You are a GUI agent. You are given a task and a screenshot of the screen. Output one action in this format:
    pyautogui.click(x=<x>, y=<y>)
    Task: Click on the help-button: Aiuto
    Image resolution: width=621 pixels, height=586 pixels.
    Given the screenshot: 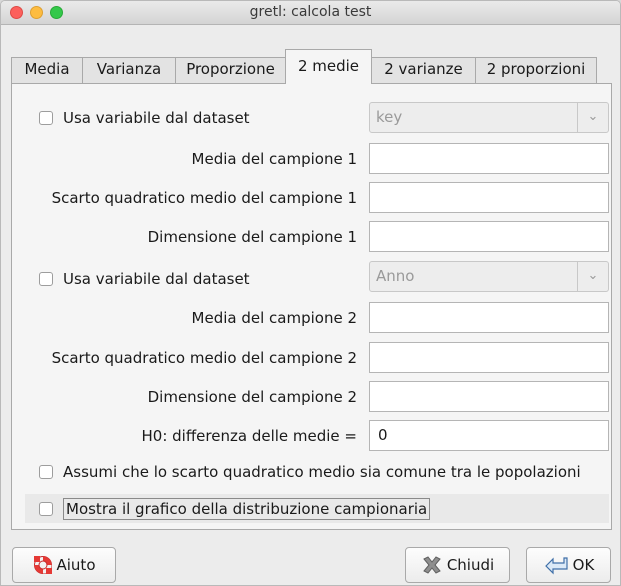 What is the action you would take?
    pyautogui.click(x=64, y=565)
    